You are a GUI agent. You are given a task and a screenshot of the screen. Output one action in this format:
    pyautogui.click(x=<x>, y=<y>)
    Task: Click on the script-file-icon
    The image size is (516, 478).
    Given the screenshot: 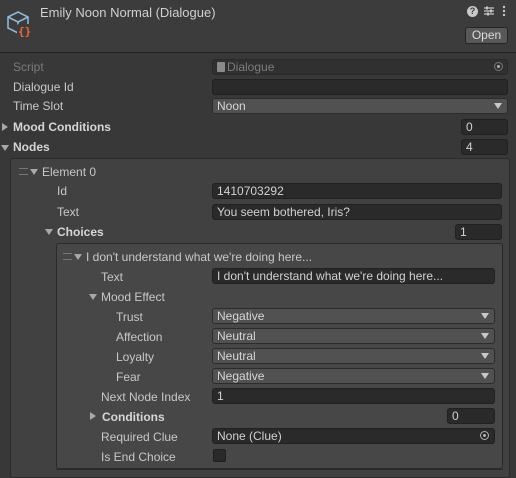 What is the action you would take?
    pyautogui.click(x=221, y=67)
    